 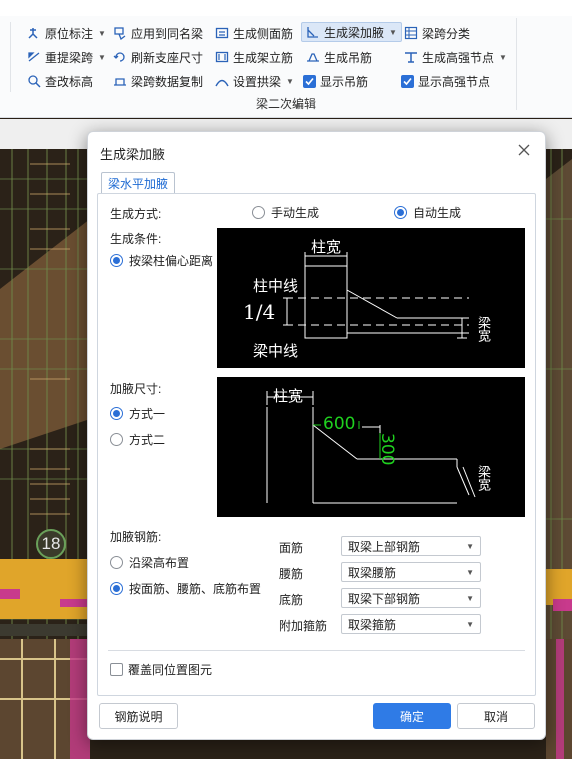 What do you see at coordinates (303, 626) in the screenshot?
I see `stirrup-label: 附加箍筋` at bounding box center [303, 626].